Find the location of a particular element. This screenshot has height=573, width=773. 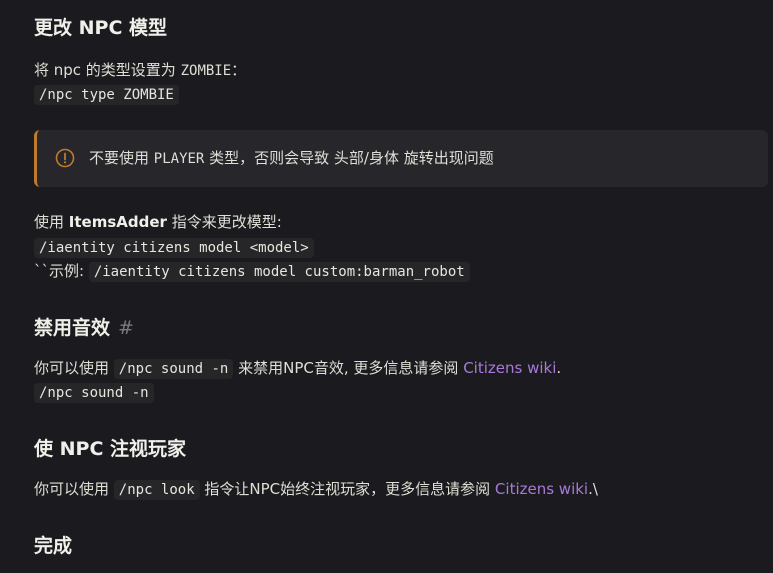

heading-change-model: 更改 NPC 模型 is located at coordinates (101, 28).